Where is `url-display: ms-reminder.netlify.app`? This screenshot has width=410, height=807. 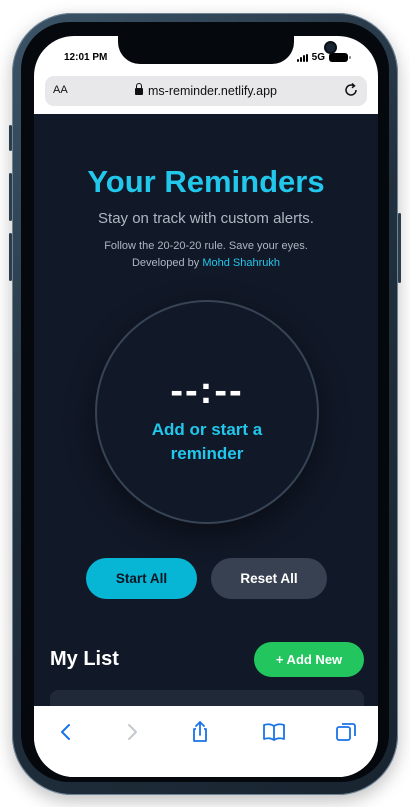 url-display: ms-reminder.netlify.app is located at coordinates (206, 90).